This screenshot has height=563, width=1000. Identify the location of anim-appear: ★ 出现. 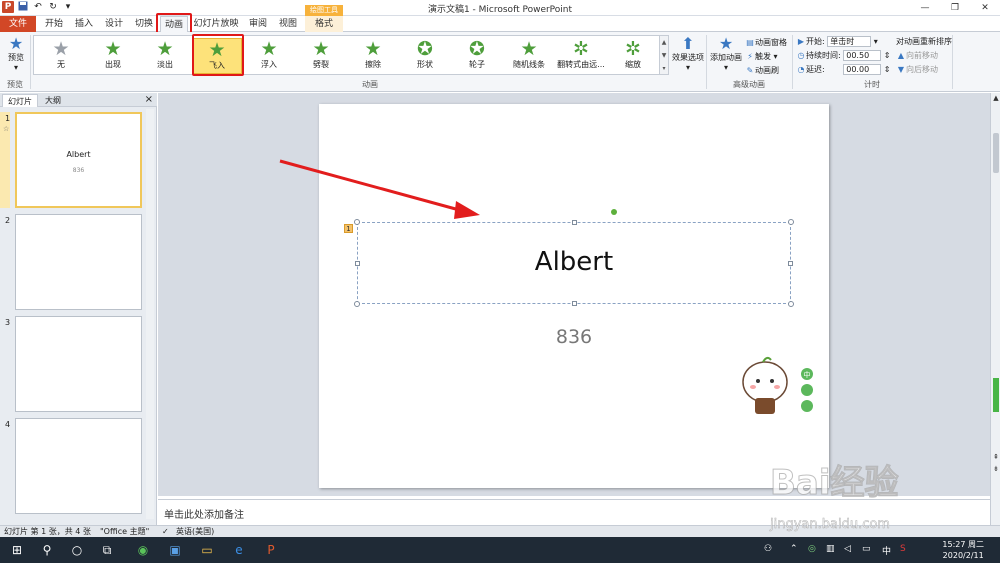
(113, 56).